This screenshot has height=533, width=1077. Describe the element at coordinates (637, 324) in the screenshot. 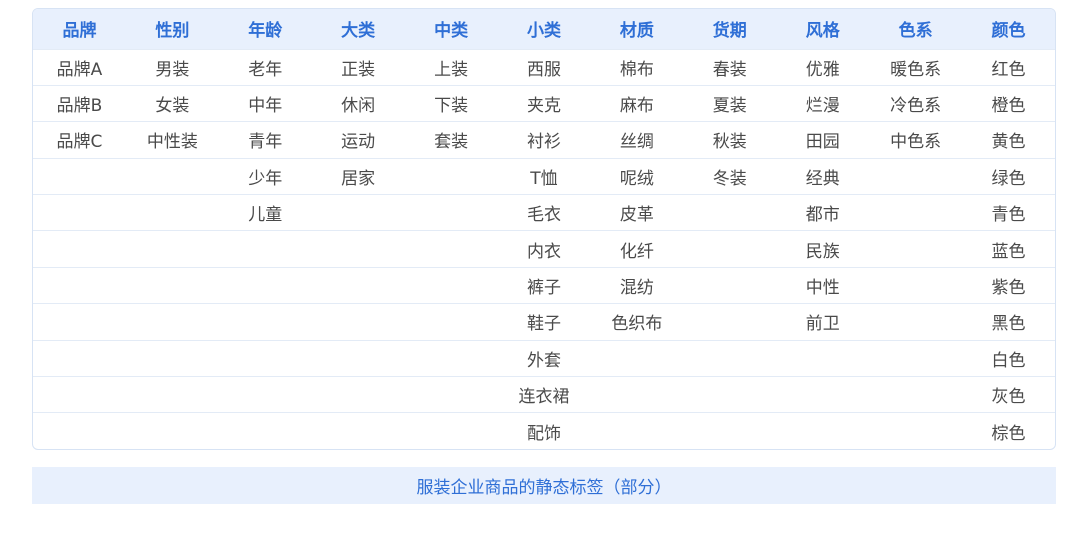

I see `table-cell: 色织布` at that location.